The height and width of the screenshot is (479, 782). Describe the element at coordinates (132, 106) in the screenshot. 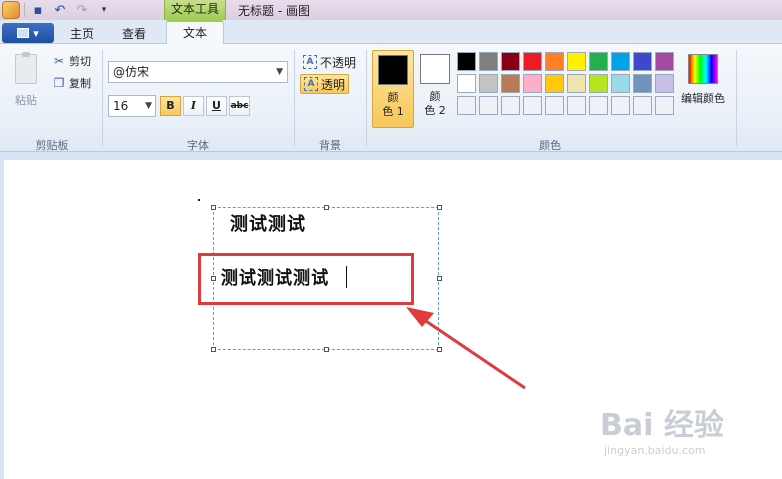

I see `font-size-select: 16 ▼` at that location.